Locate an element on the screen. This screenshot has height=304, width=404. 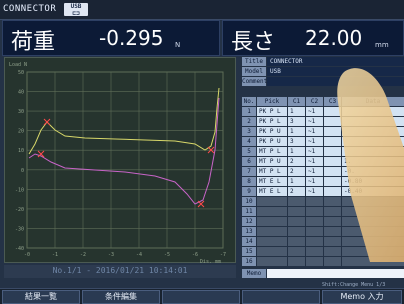
table-row: 14 is located at coordinates (322, 242).